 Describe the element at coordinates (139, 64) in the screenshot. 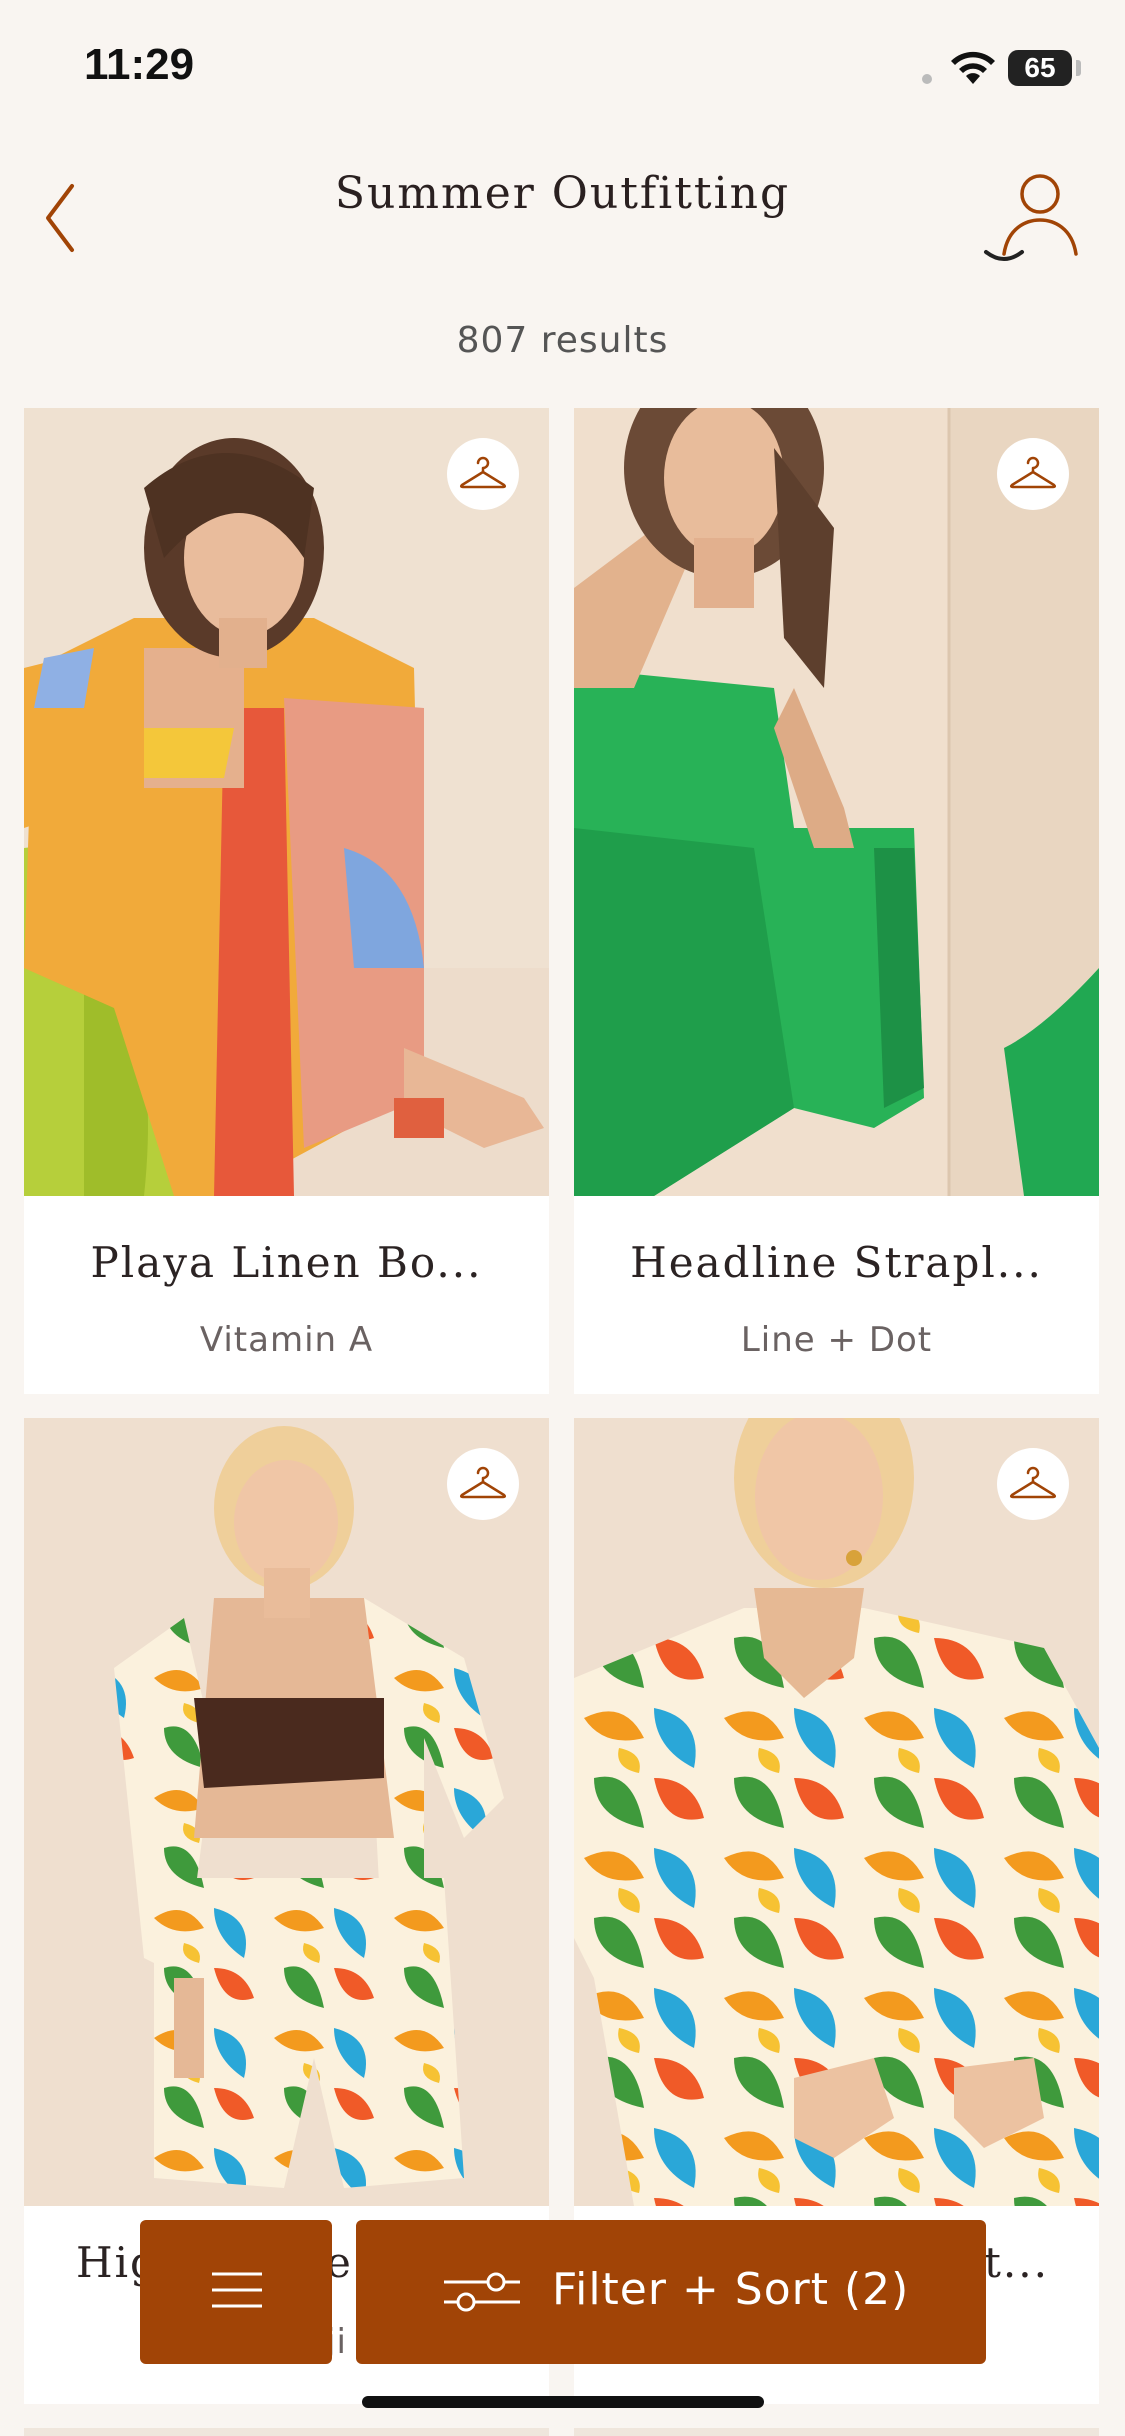

I see `status-time: 11:29` at that location.